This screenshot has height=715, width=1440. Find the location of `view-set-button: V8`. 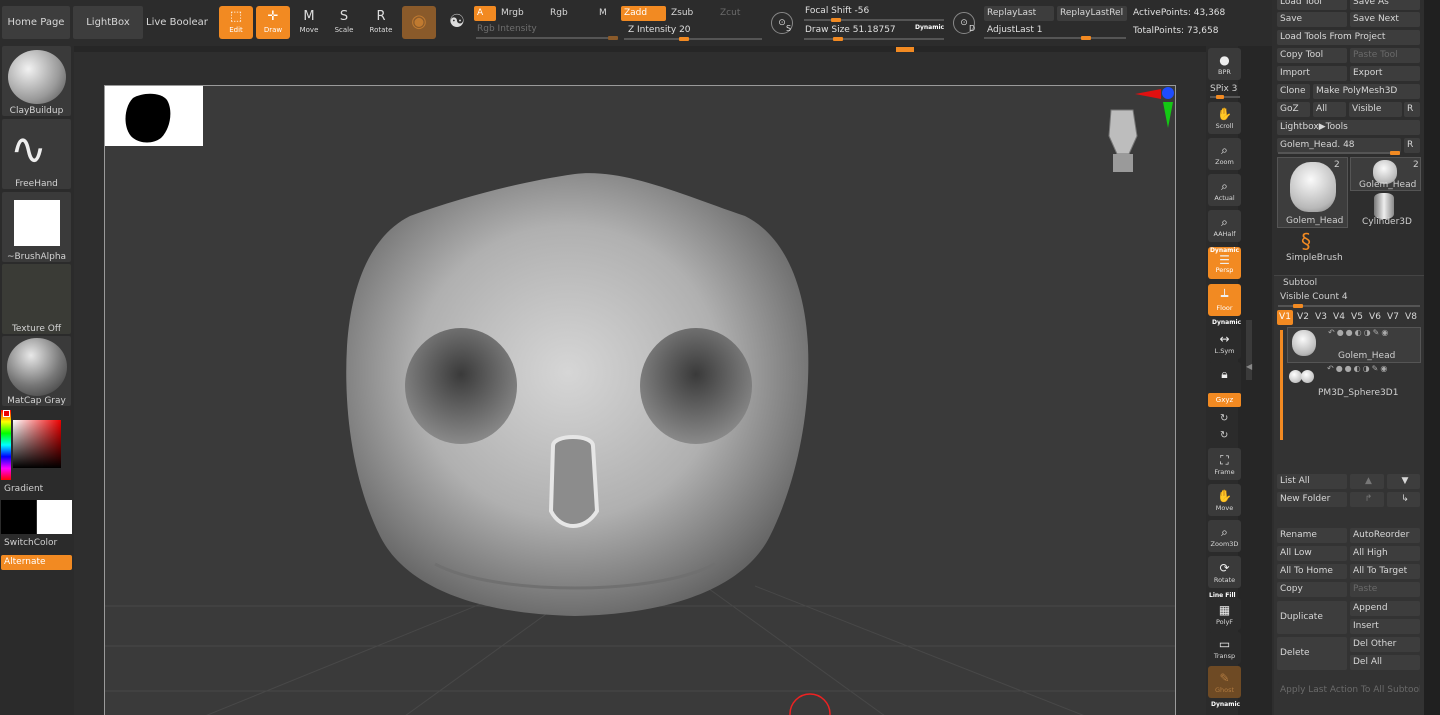

view-set-button: V8 is located at coordinates (1411, 317).